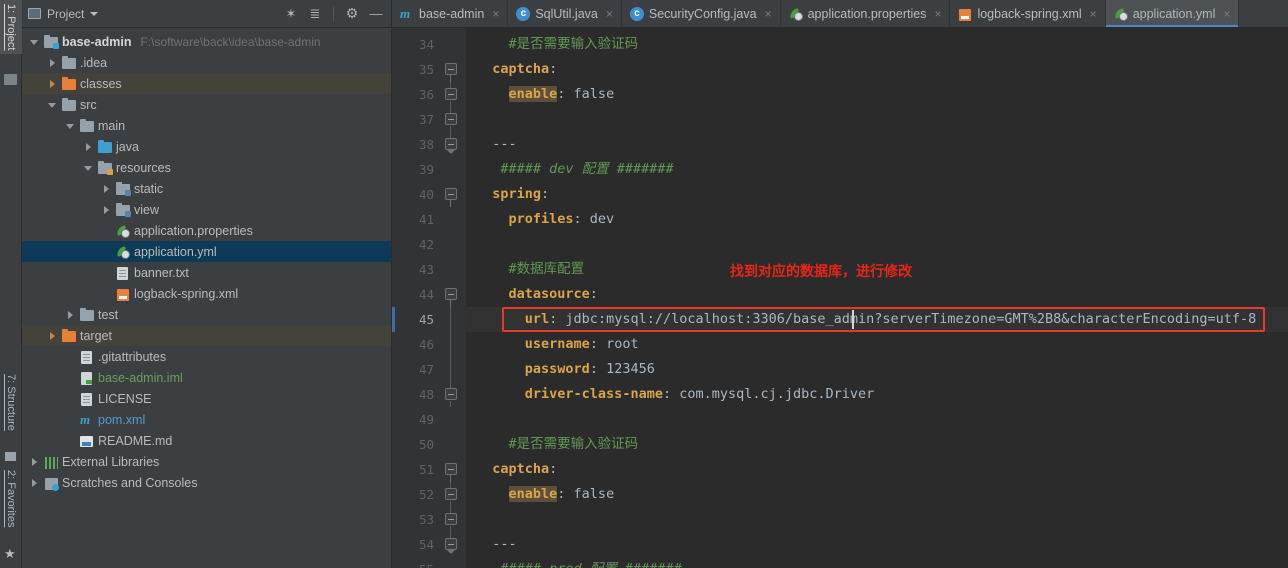  I want to click on tree-item-readme-md: README.md, so click(206, 440).